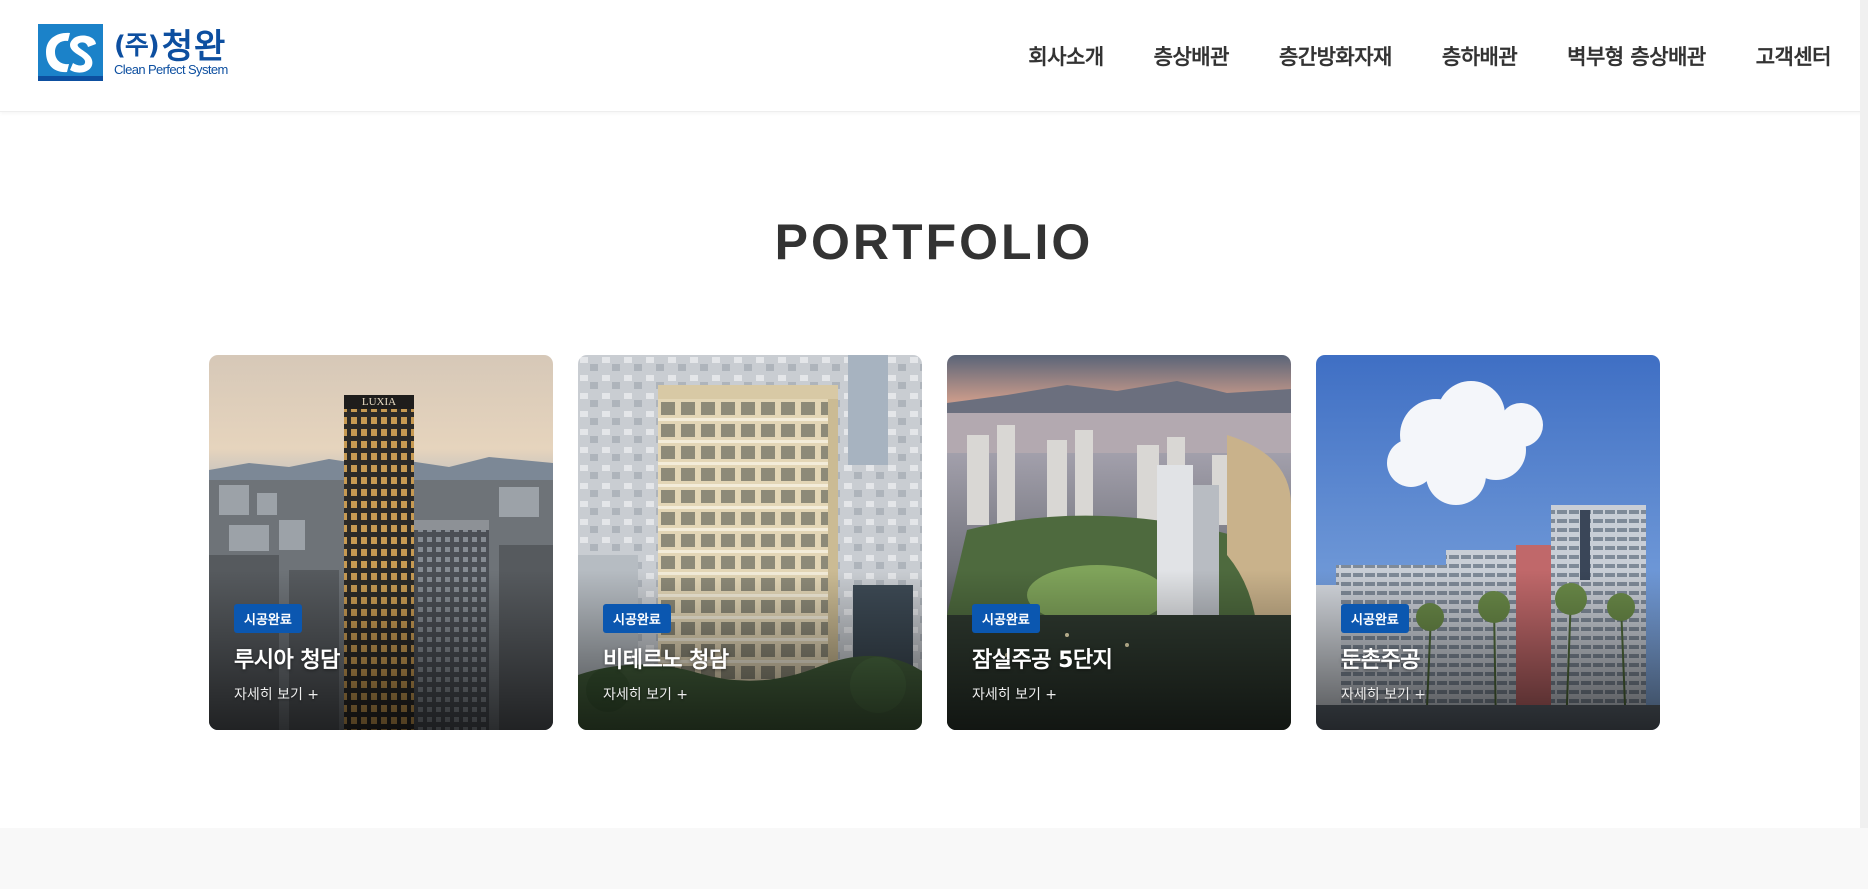 The width and height of the screenshot is (1868, 889). I want to click on portfolio-title: PORTFOLIO, so click(934, 242).